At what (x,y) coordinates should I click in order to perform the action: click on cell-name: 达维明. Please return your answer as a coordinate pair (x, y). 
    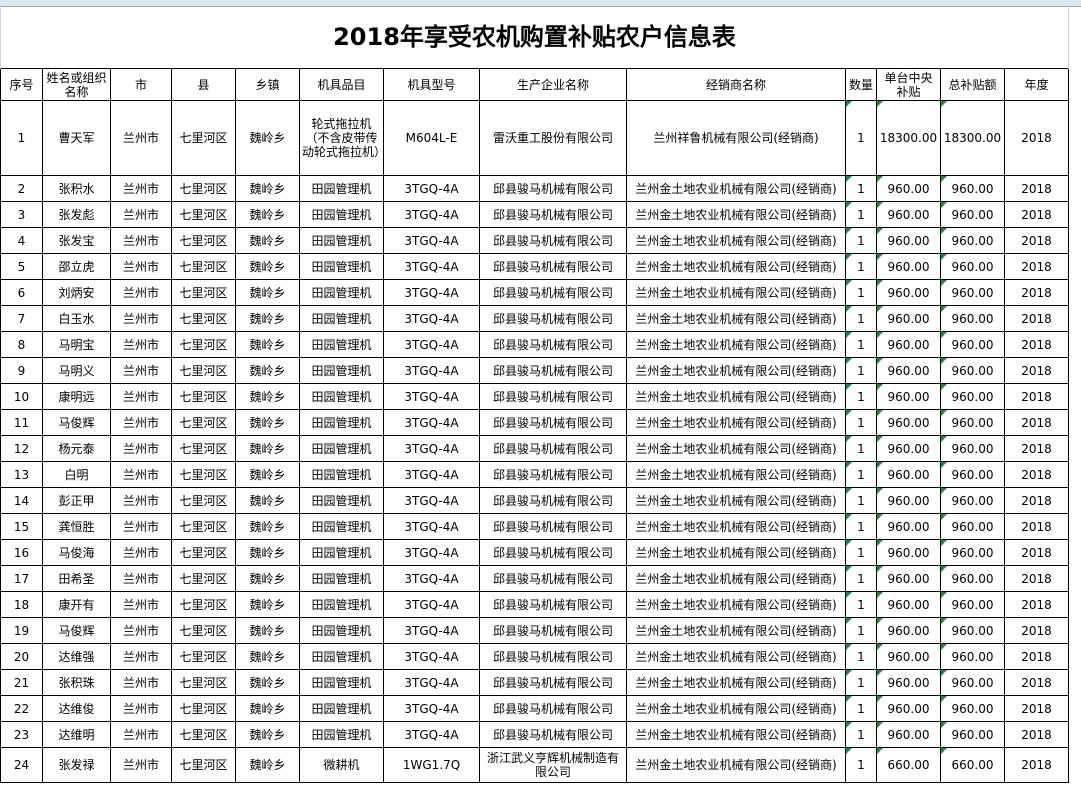
    Looking at the image, I should click on (76, 734).